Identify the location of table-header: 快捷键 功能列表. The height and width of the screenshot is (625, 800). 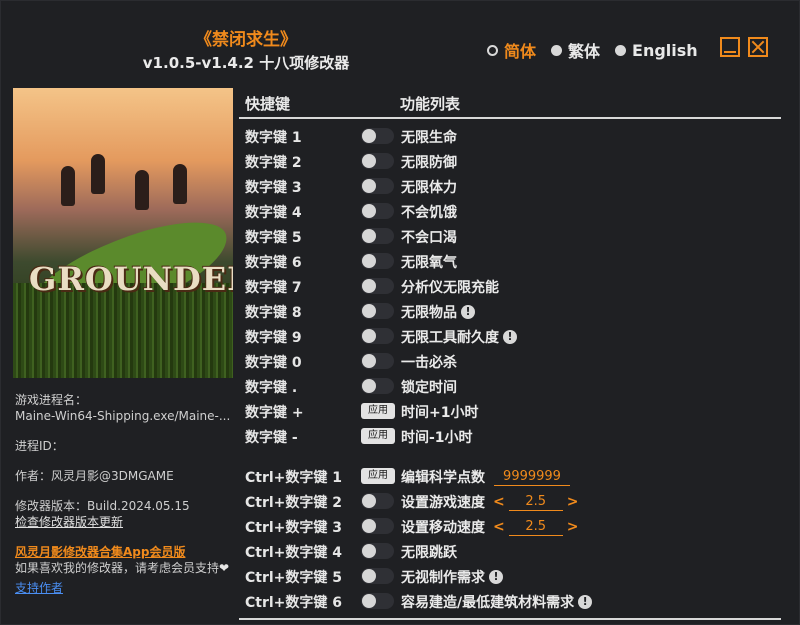
(510, 103).